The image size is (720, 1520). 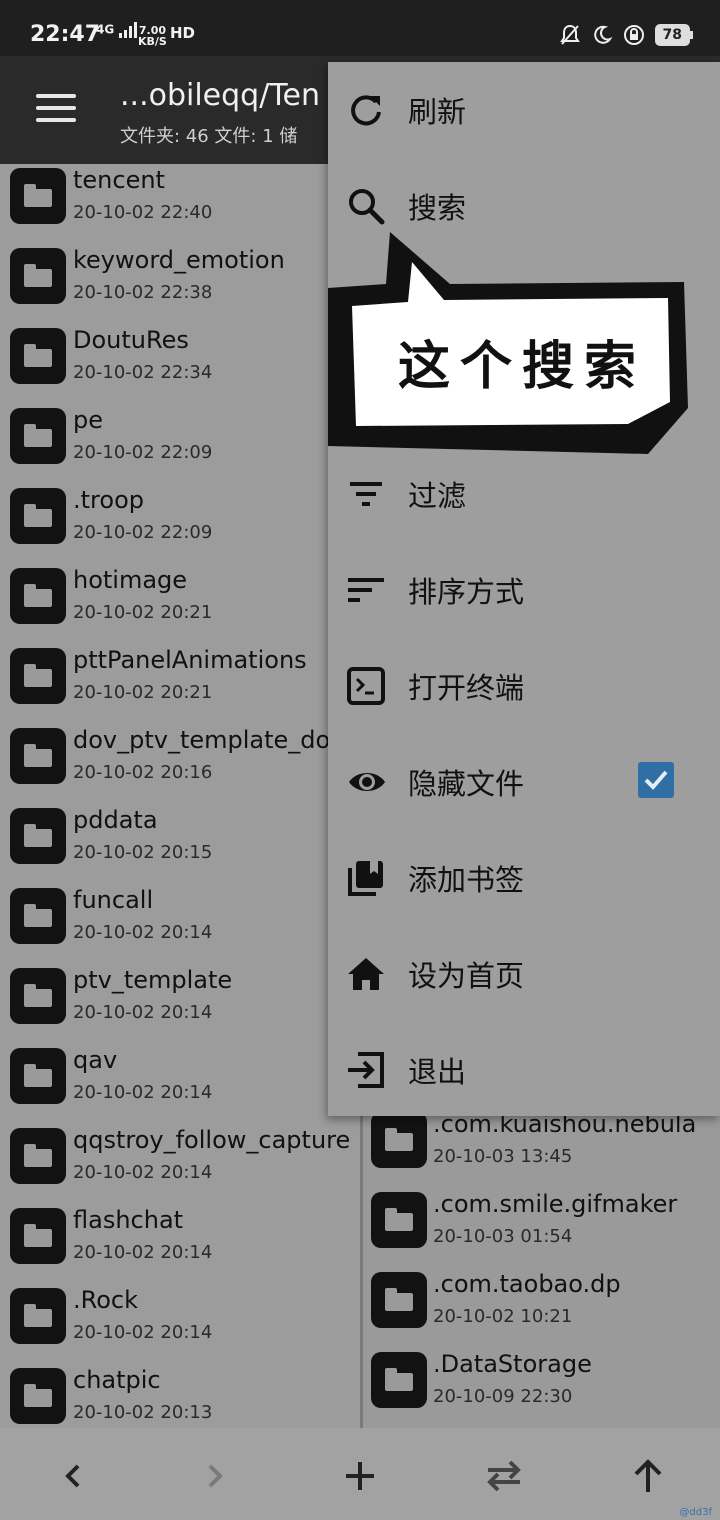 What do you see at coordinates (524, 1070) in the screenshot?
I see `menu-item-exit: 退出` at bounding box center [524, 1070].